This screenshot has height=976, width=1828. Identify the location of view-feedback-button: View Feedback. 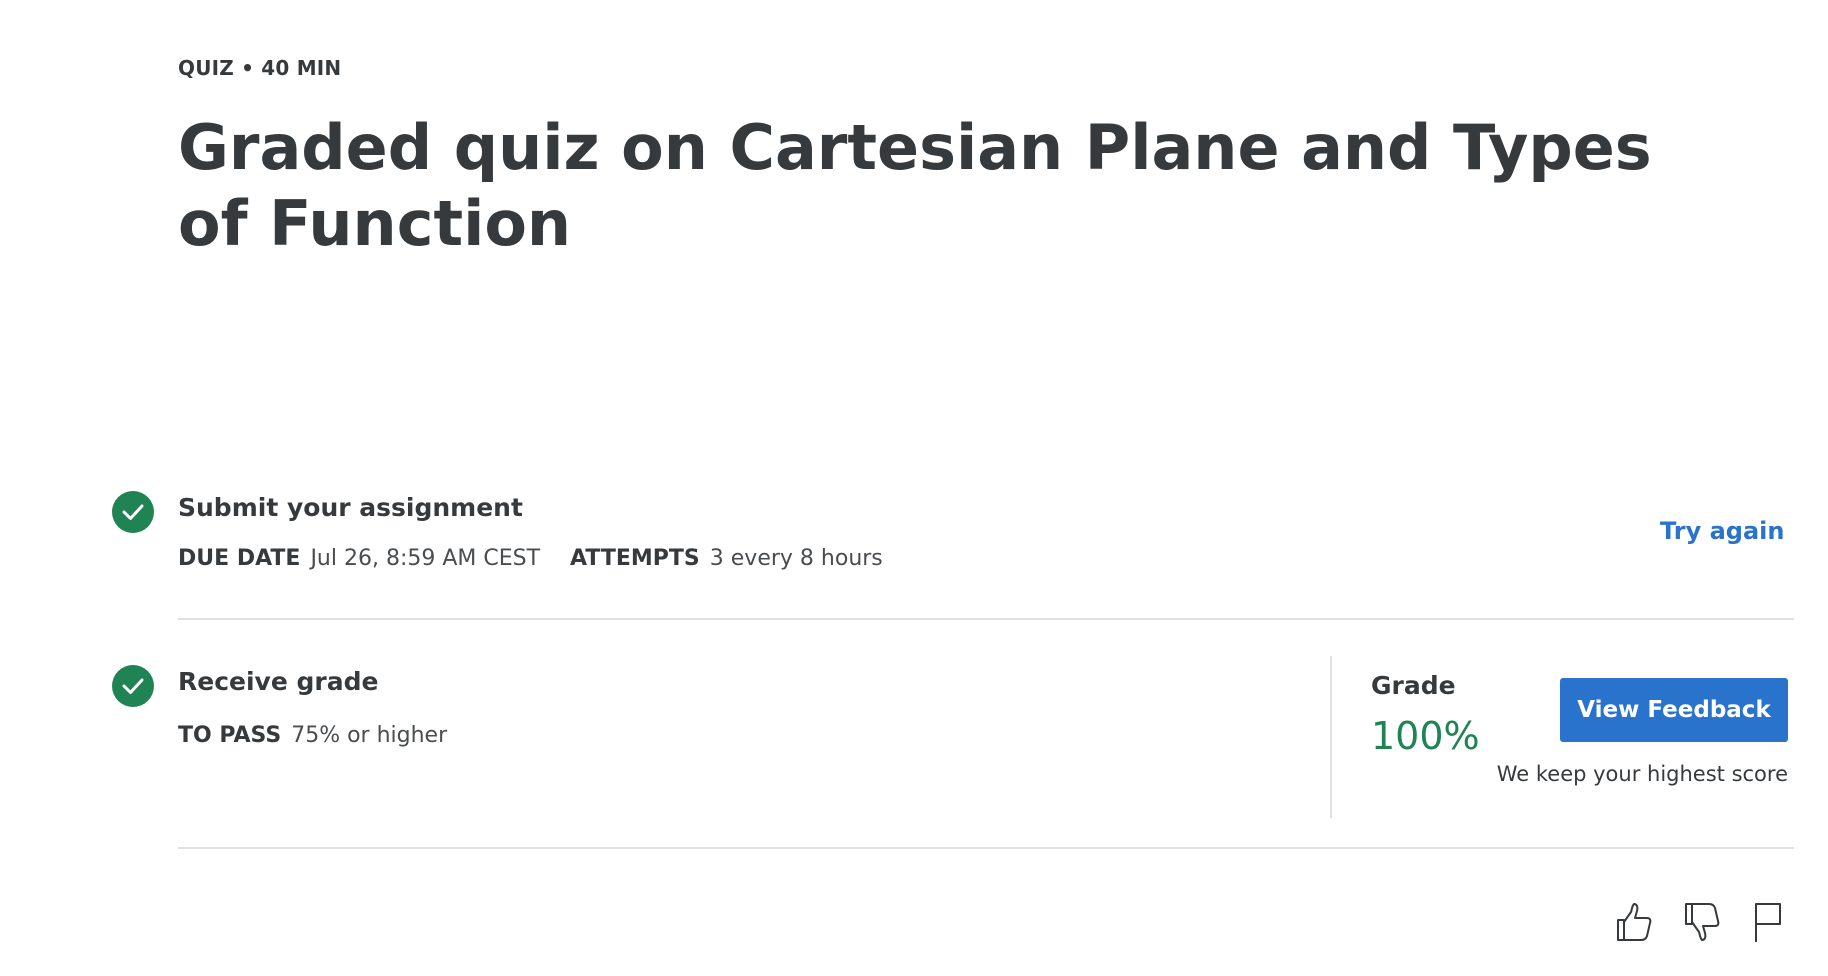
(1674, 710).